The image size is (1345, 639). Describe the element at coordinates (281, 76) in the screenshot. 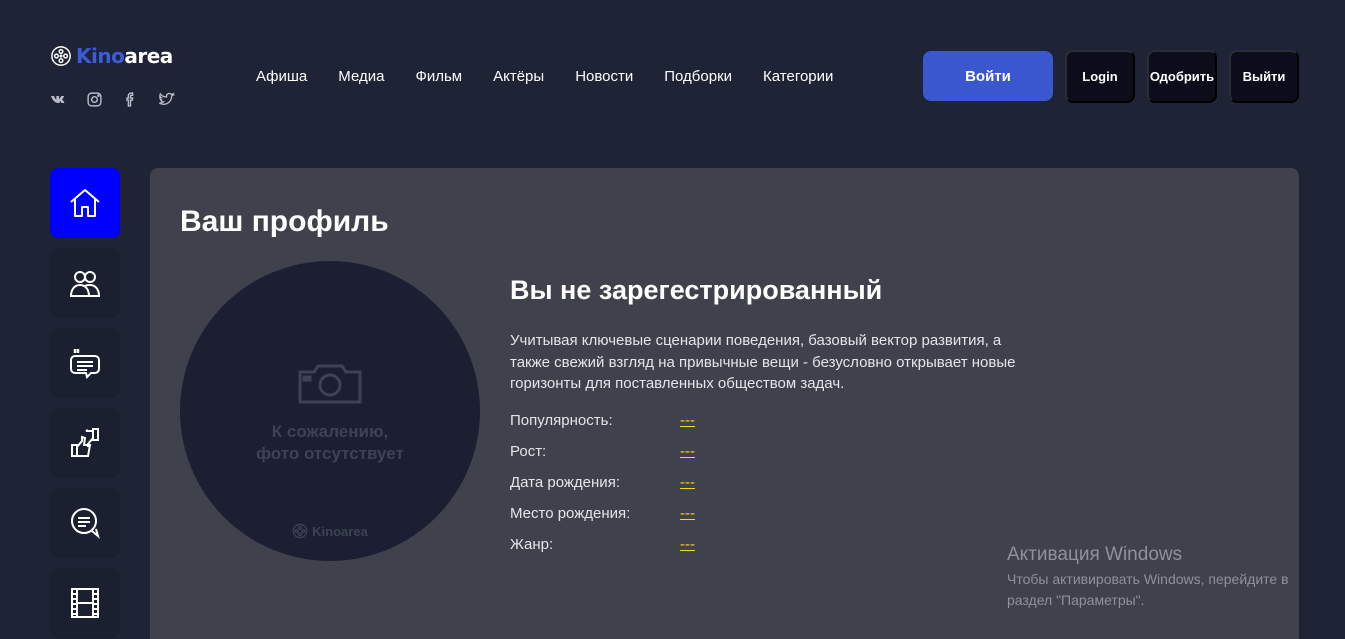

I see `nav-afisha: Афиша` at that location.